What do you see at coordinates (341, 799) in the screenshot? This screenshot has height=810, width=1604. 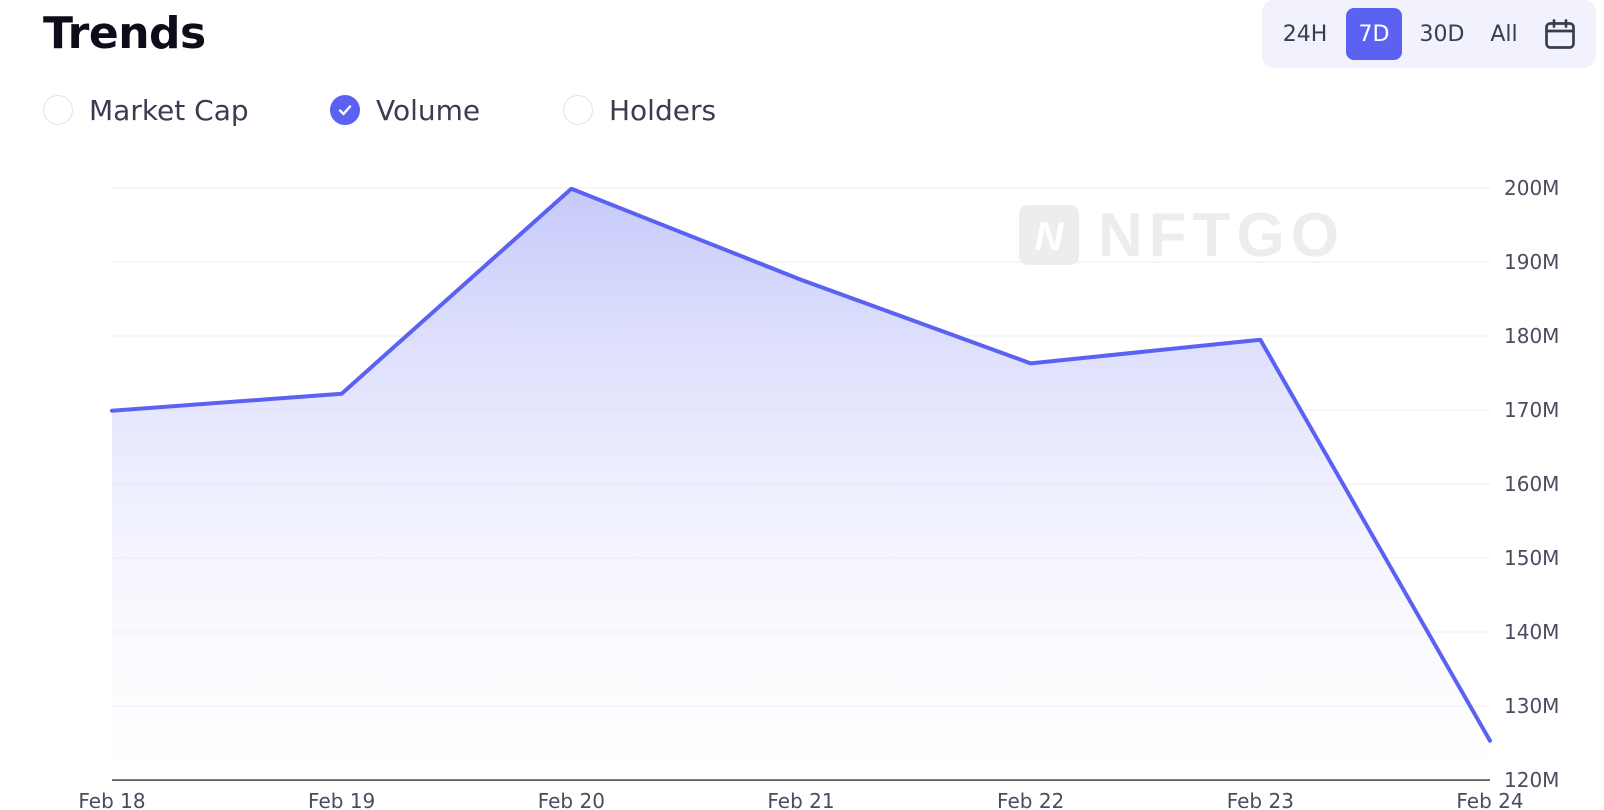 I see `x-tick-label: Feb 19` at bounding box center [341, 799].